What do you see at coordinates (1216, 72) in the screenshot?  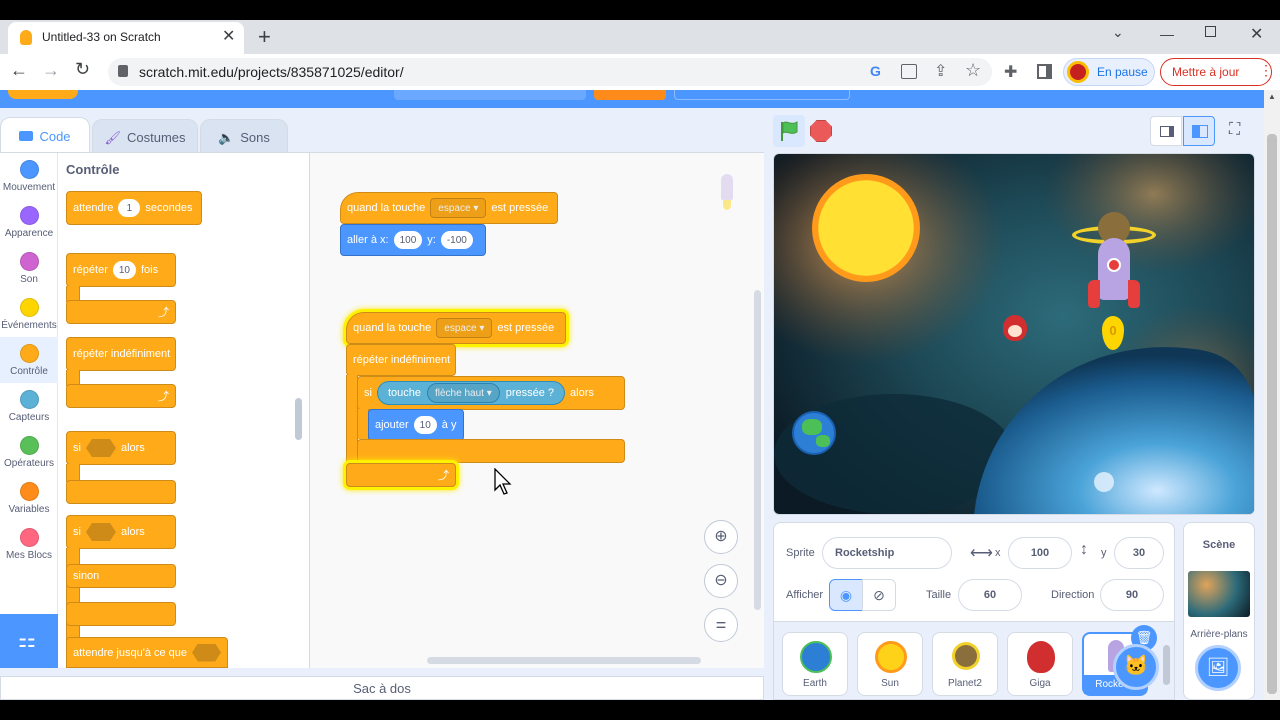 I see `update-button: Mettre à jour ⋮` at bounding box center [1216, 72].